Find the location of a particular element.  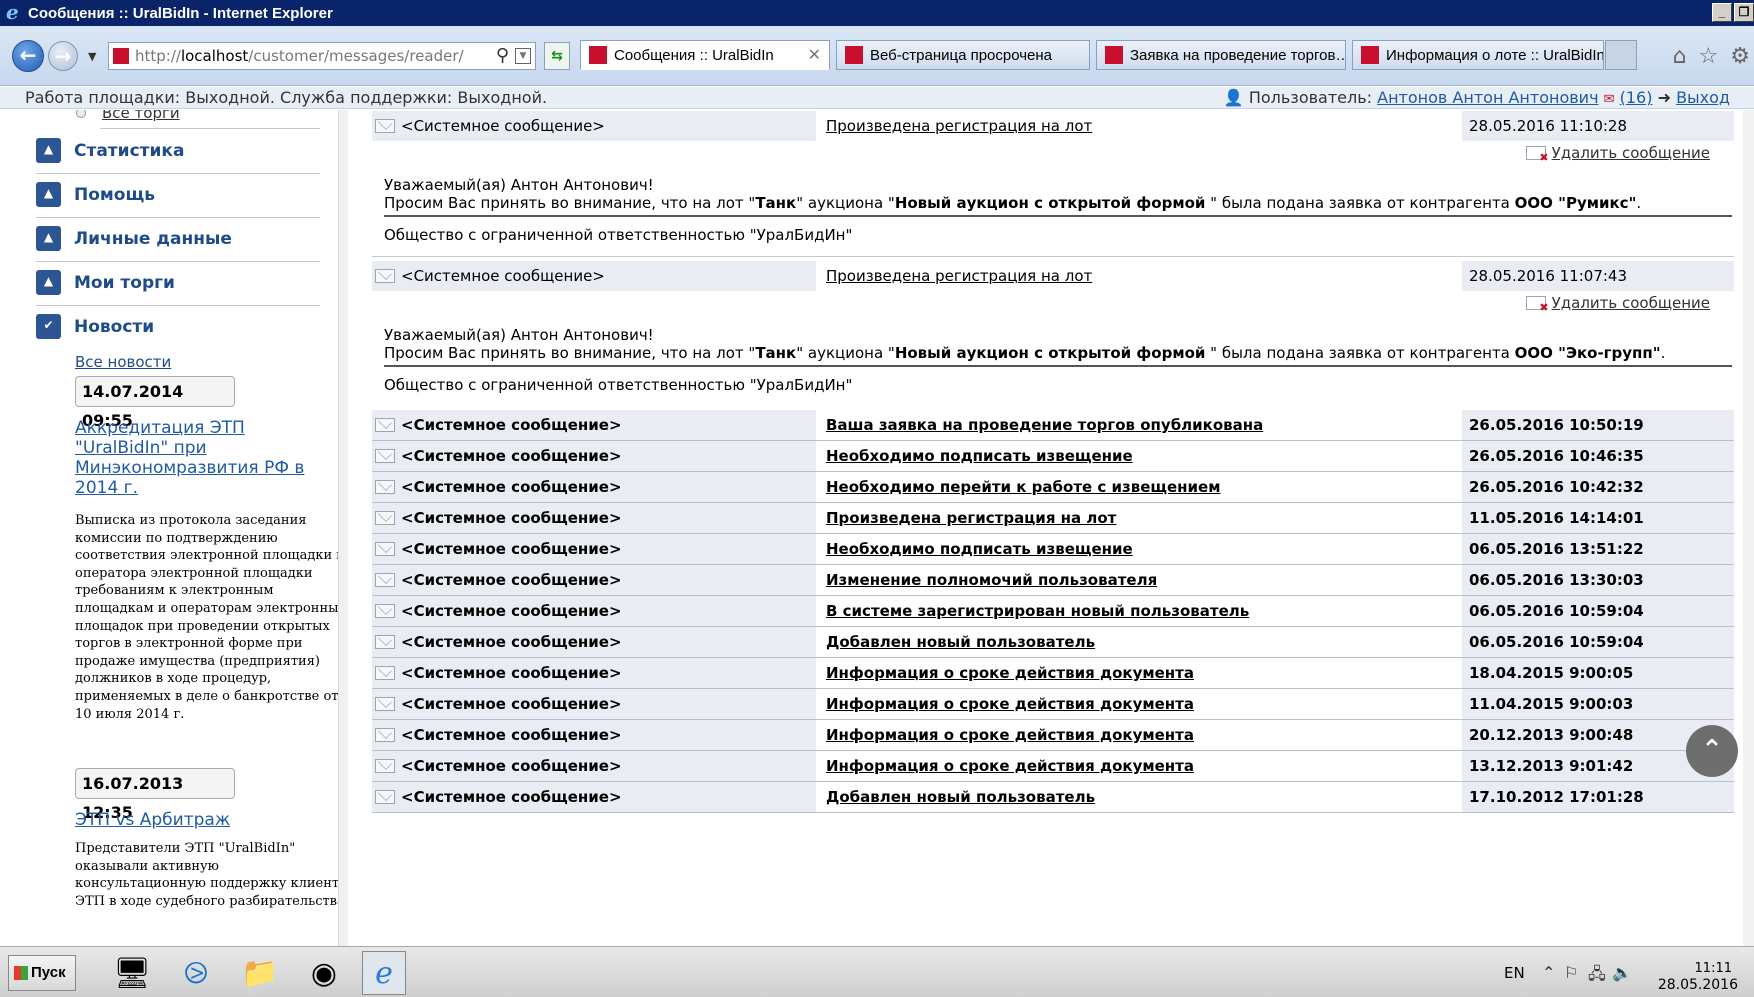

tab-messages: Сообщения :: UralBidIn ✕ is located at coordinates (705, 55).